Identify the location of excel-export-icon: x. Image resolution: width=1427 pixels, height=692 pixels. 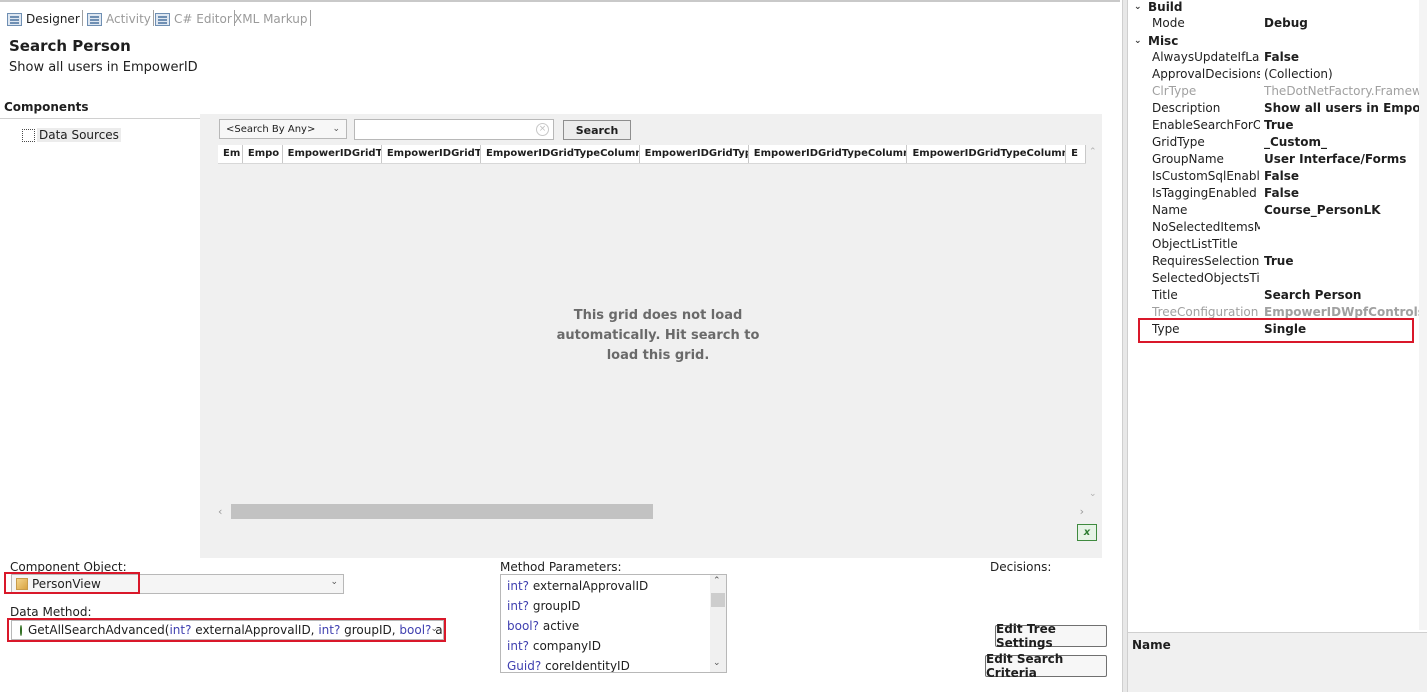
(1087, 532).